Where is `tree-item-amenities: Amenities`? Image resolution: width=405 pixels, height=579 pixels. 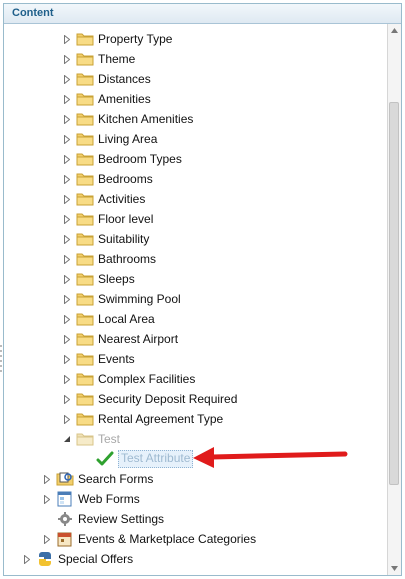 tree-item-amenities: Amenities is located at coordinates (106, 99).